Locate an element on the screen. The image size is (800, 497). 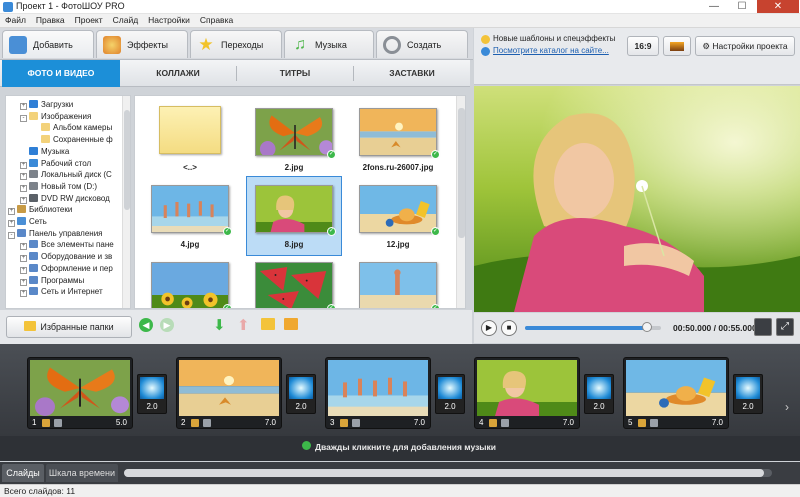
file-thumbnail: ✓ 2.jpg is located at coordinates (294, 139).